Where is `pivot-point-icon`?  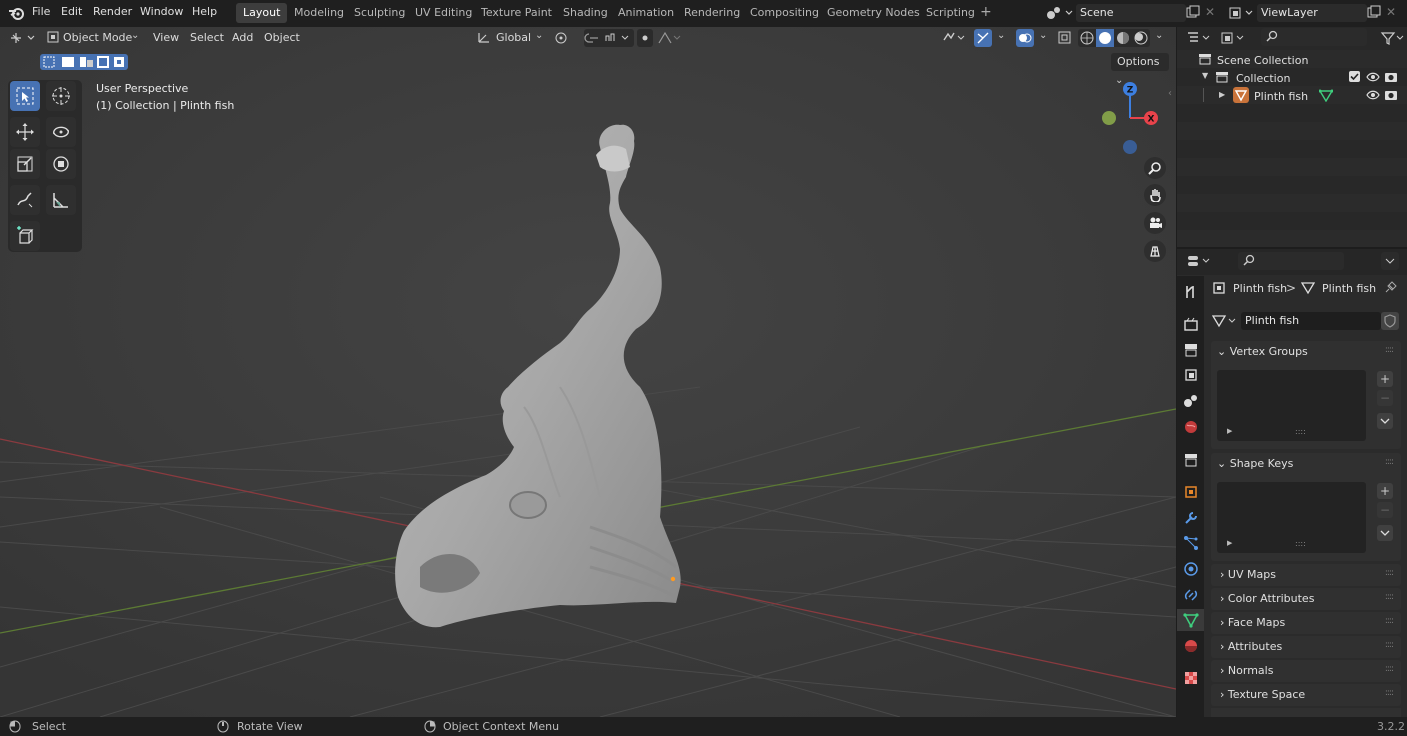
pivot-point-icon is located at coordinates (564, 38).